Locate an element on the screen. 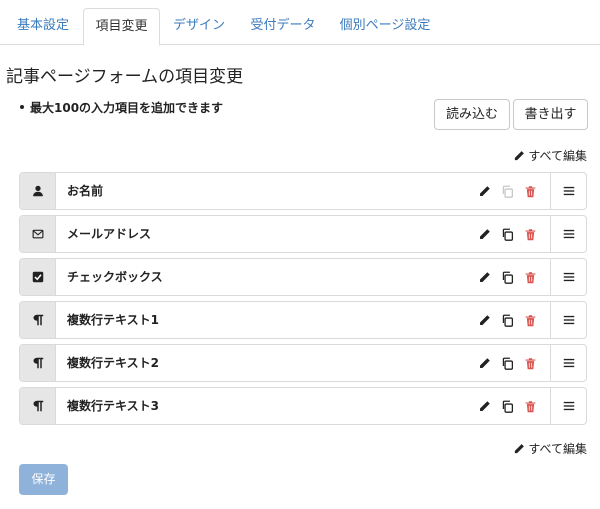 The width and height of the screenshot is (600, 509). tab-received-data: 受付データ is located at coordinates (283, 26).